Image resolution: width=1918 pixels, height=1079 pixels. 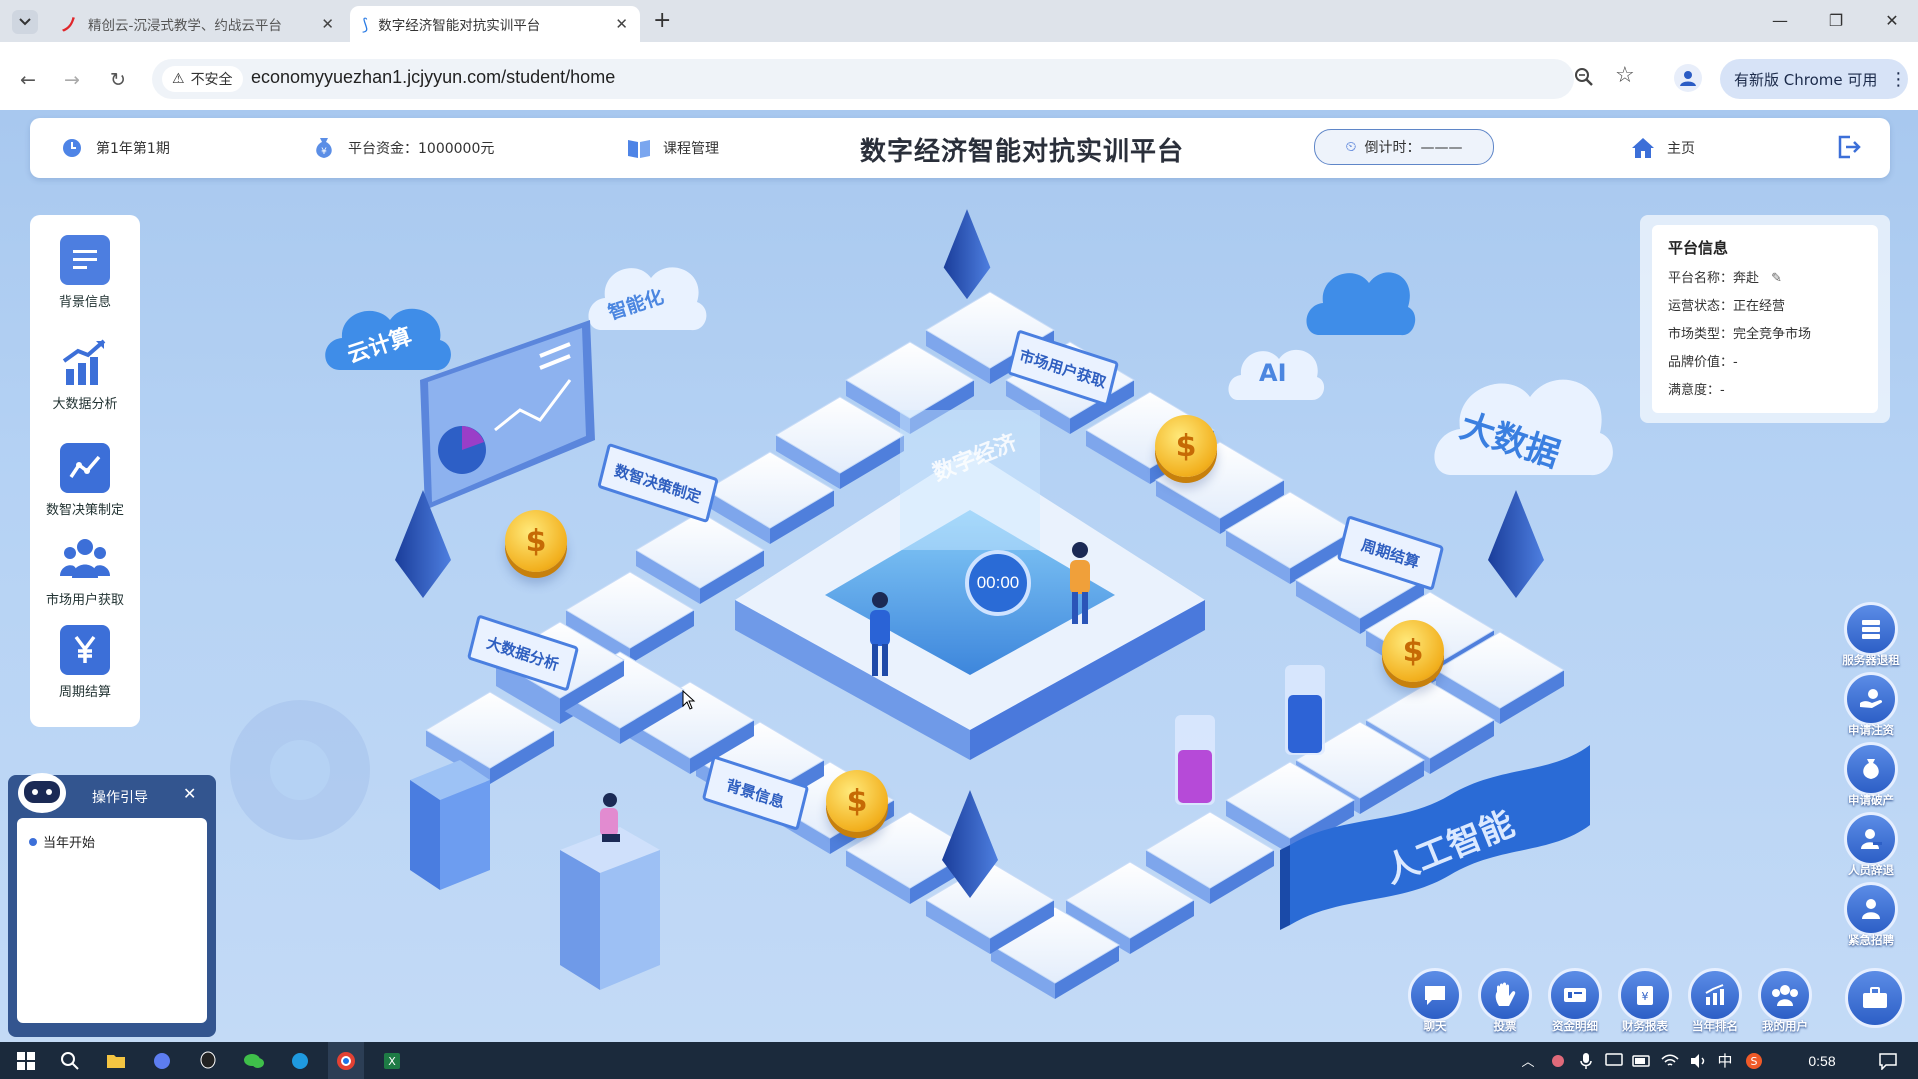 What do you see at coordinates (1780, 20) in the screenshot?
I see `minimize-button: —` at bounding box center [1780, 20].